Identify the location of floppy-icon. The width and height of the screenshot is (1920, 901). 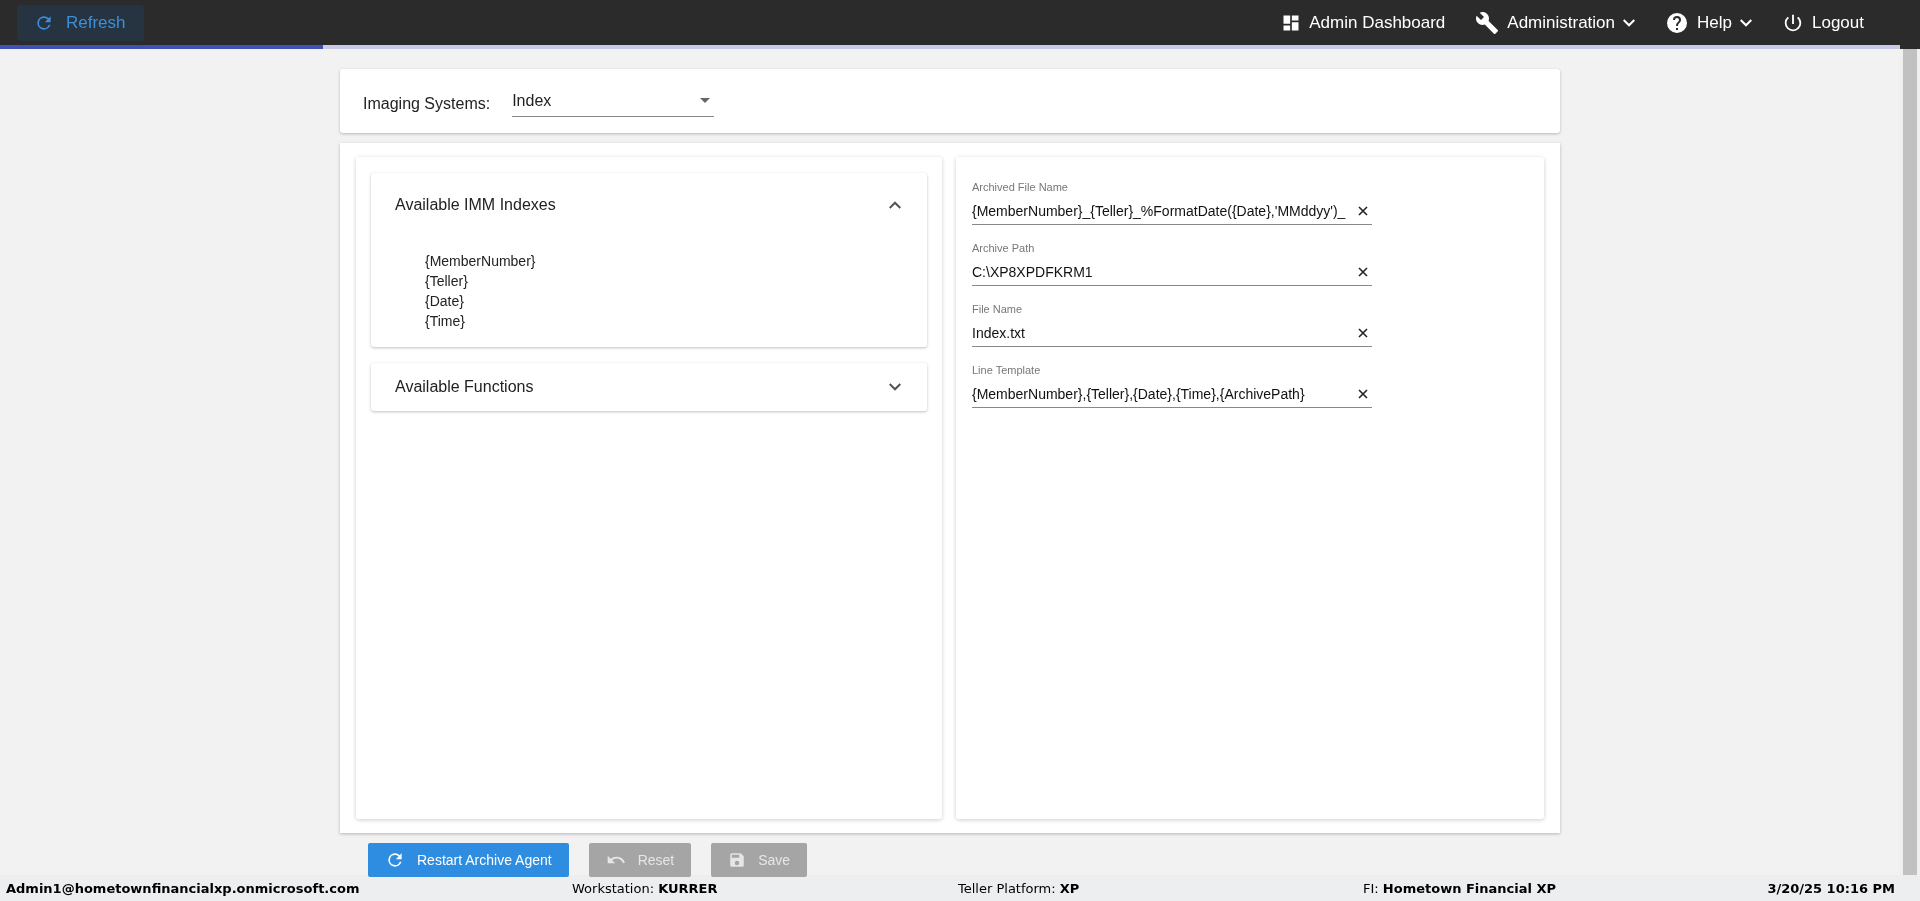
(737, 860).